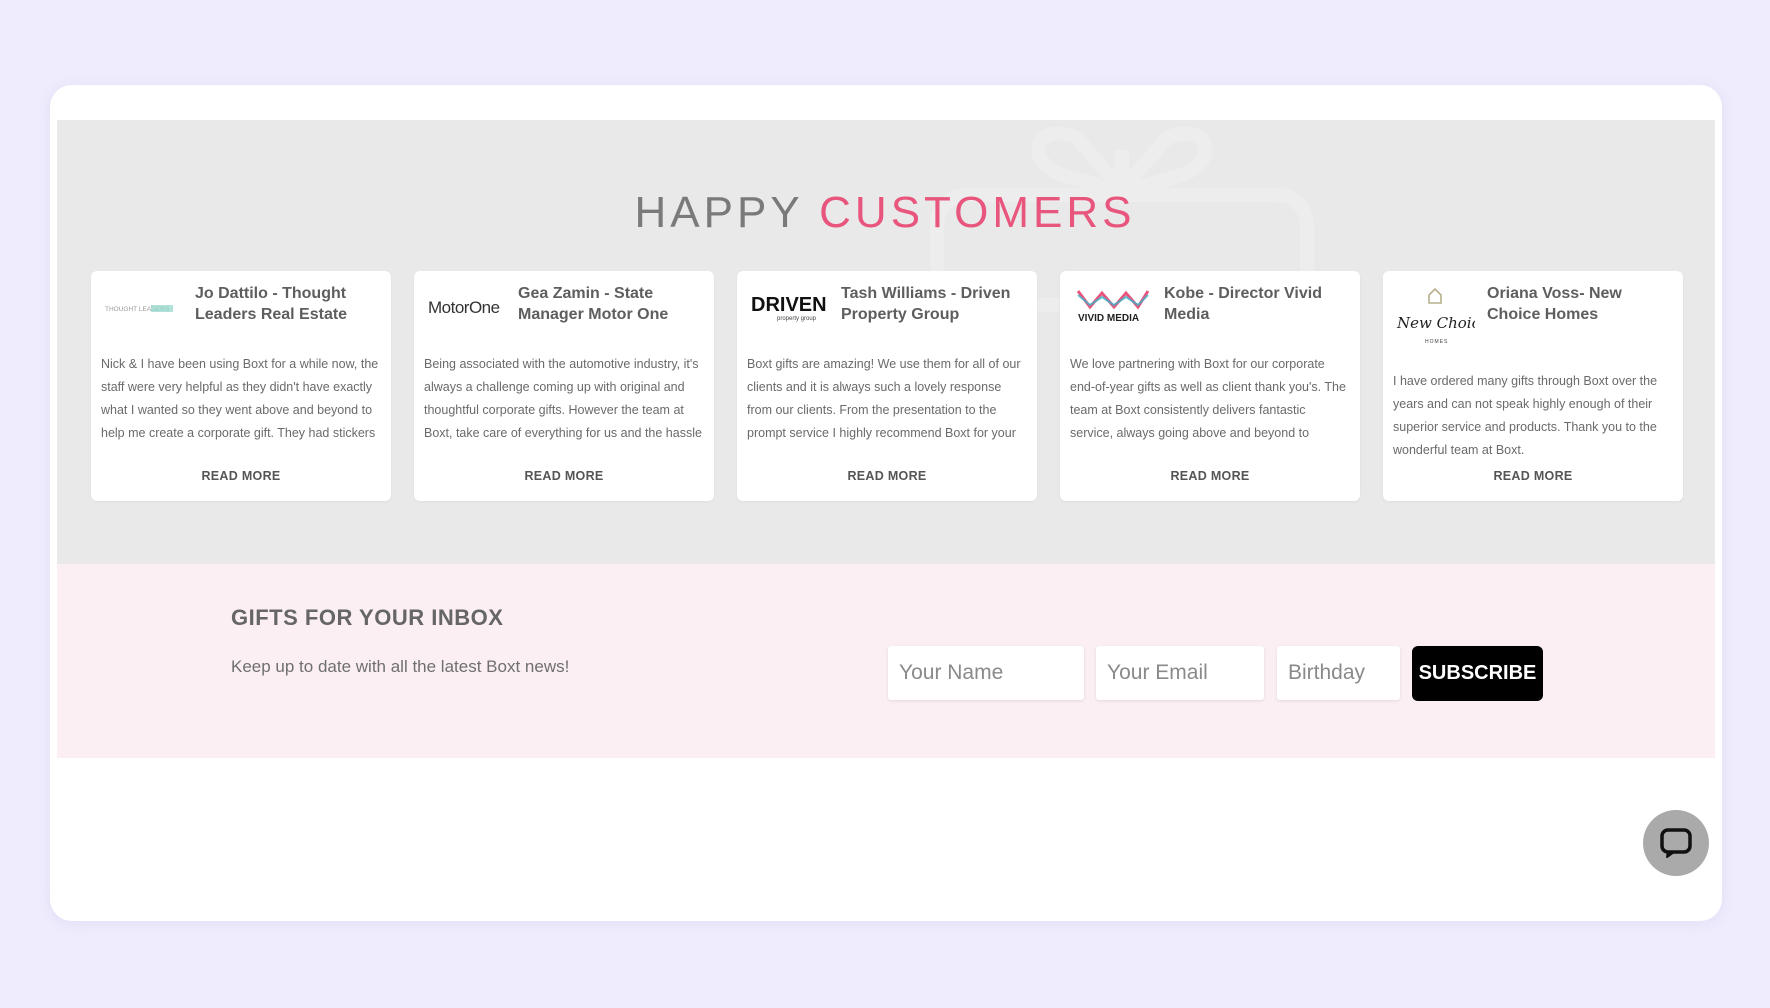  I want to click on svg-text: property group, so click(797, 319).